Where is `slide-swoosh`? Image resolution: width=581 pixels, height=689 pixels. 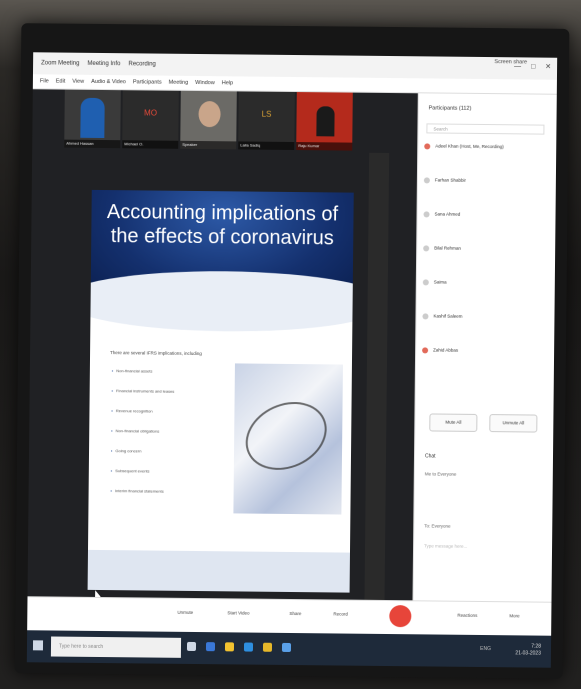 slide-swoosh is located at coordinates (220, 301).